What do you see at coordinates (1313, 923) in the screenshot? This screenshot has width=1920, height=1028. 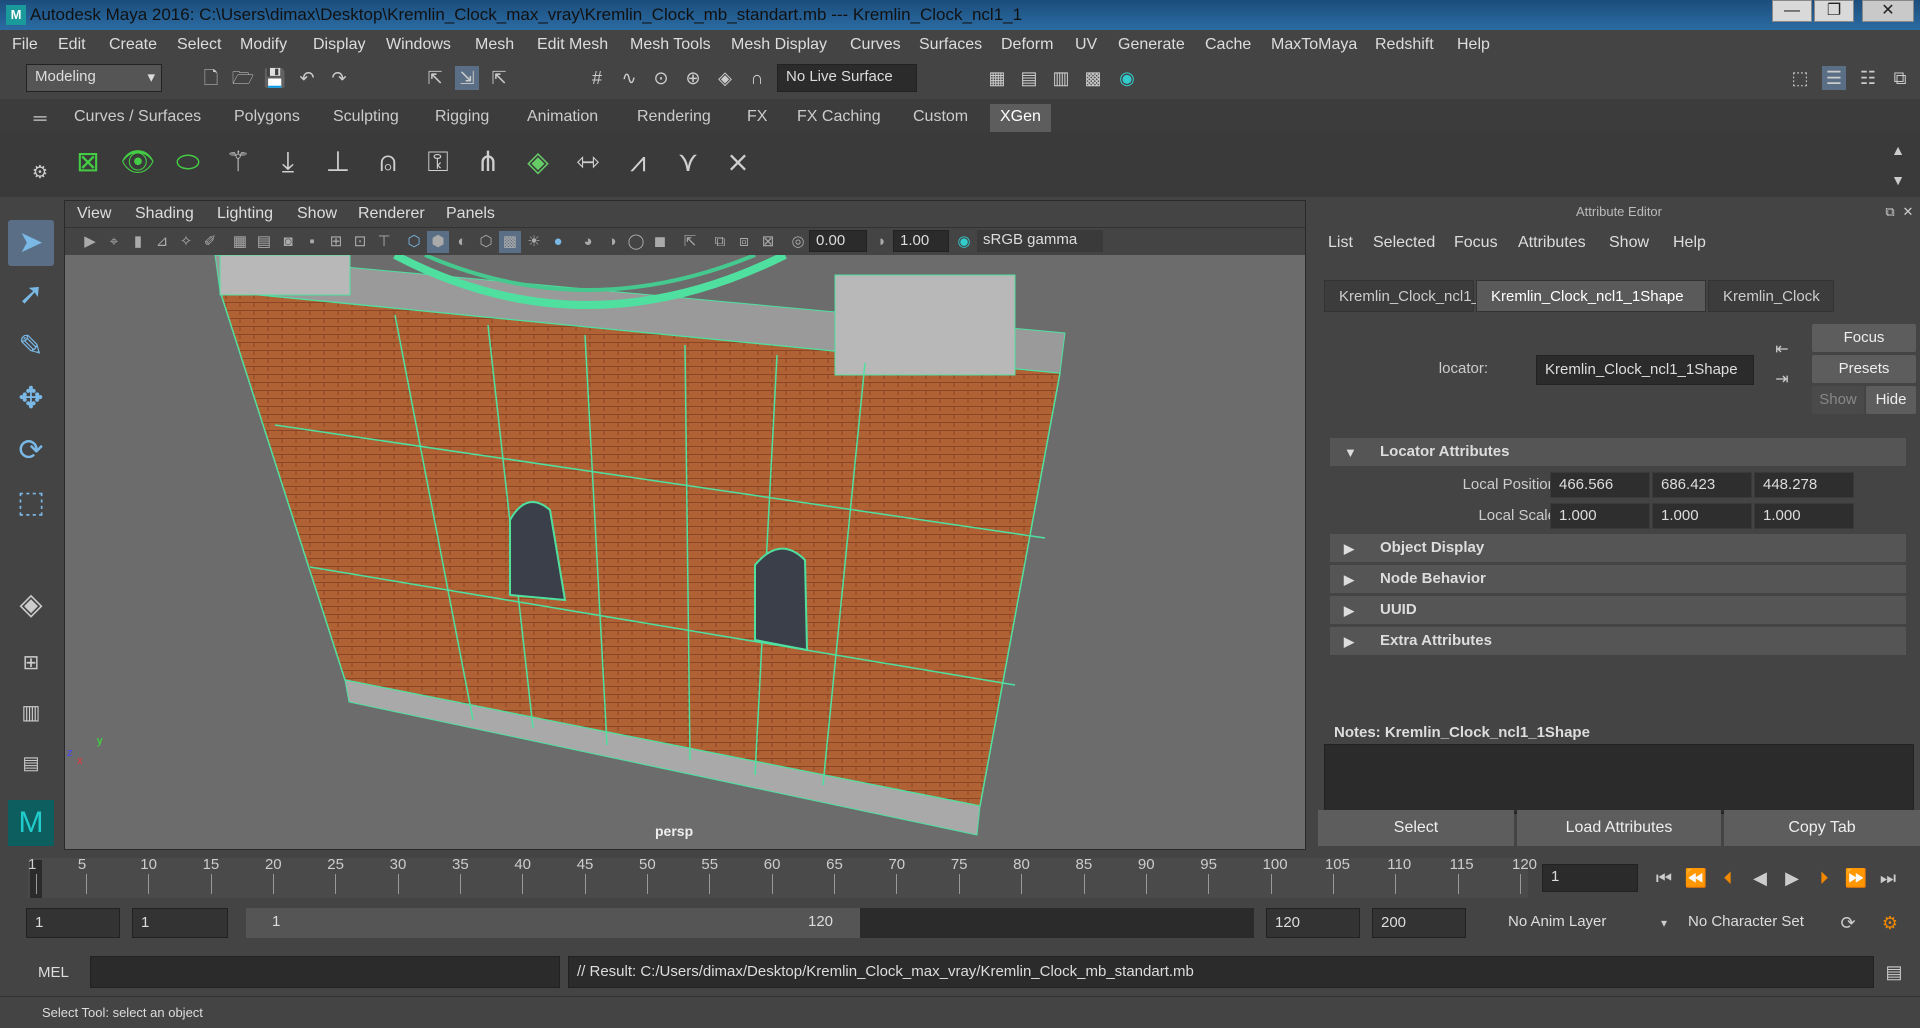 I see `playback-end-field: 120` at bounding box center [1313, 923].